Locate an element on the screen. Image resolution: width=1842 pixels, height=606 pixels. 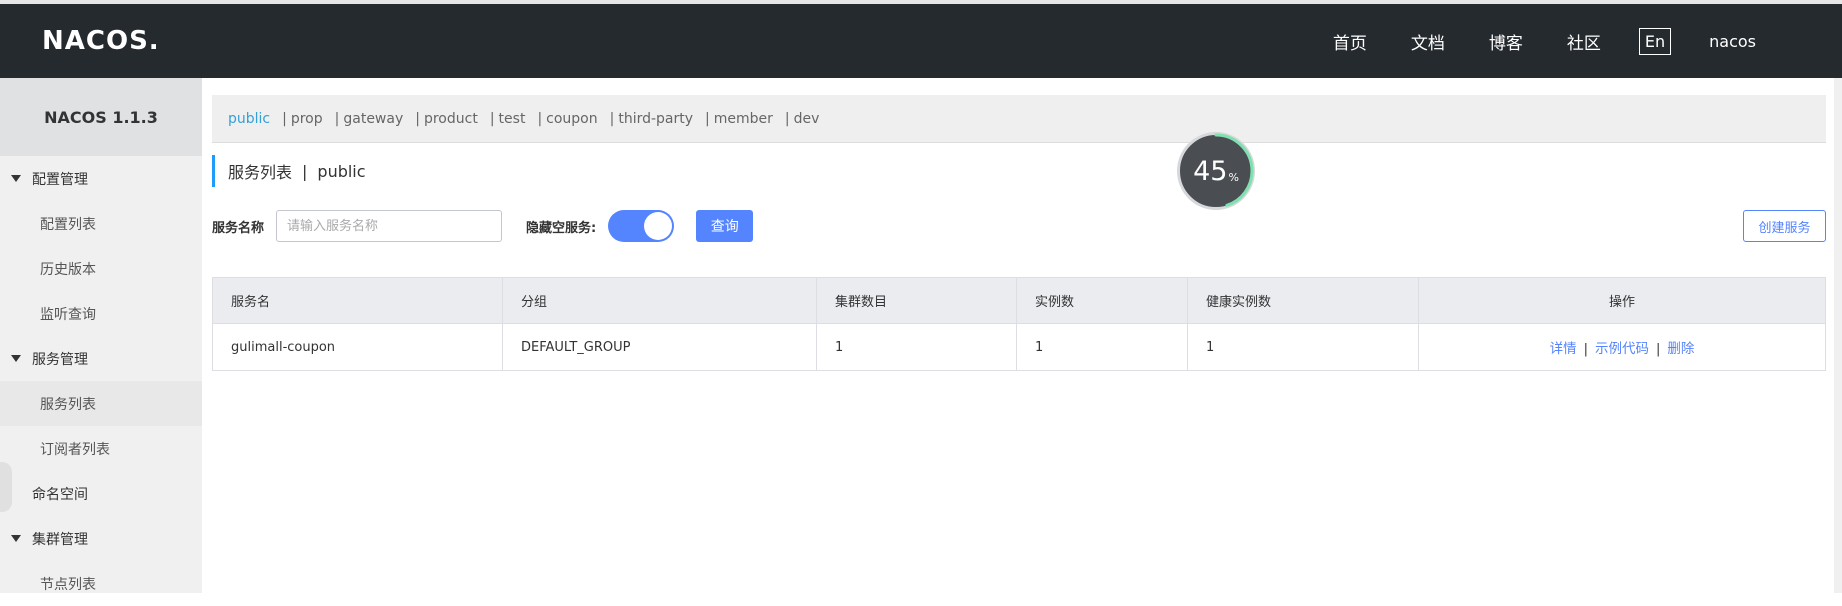
page-title: 服务列表 | public is located at coordinates (289, 171).